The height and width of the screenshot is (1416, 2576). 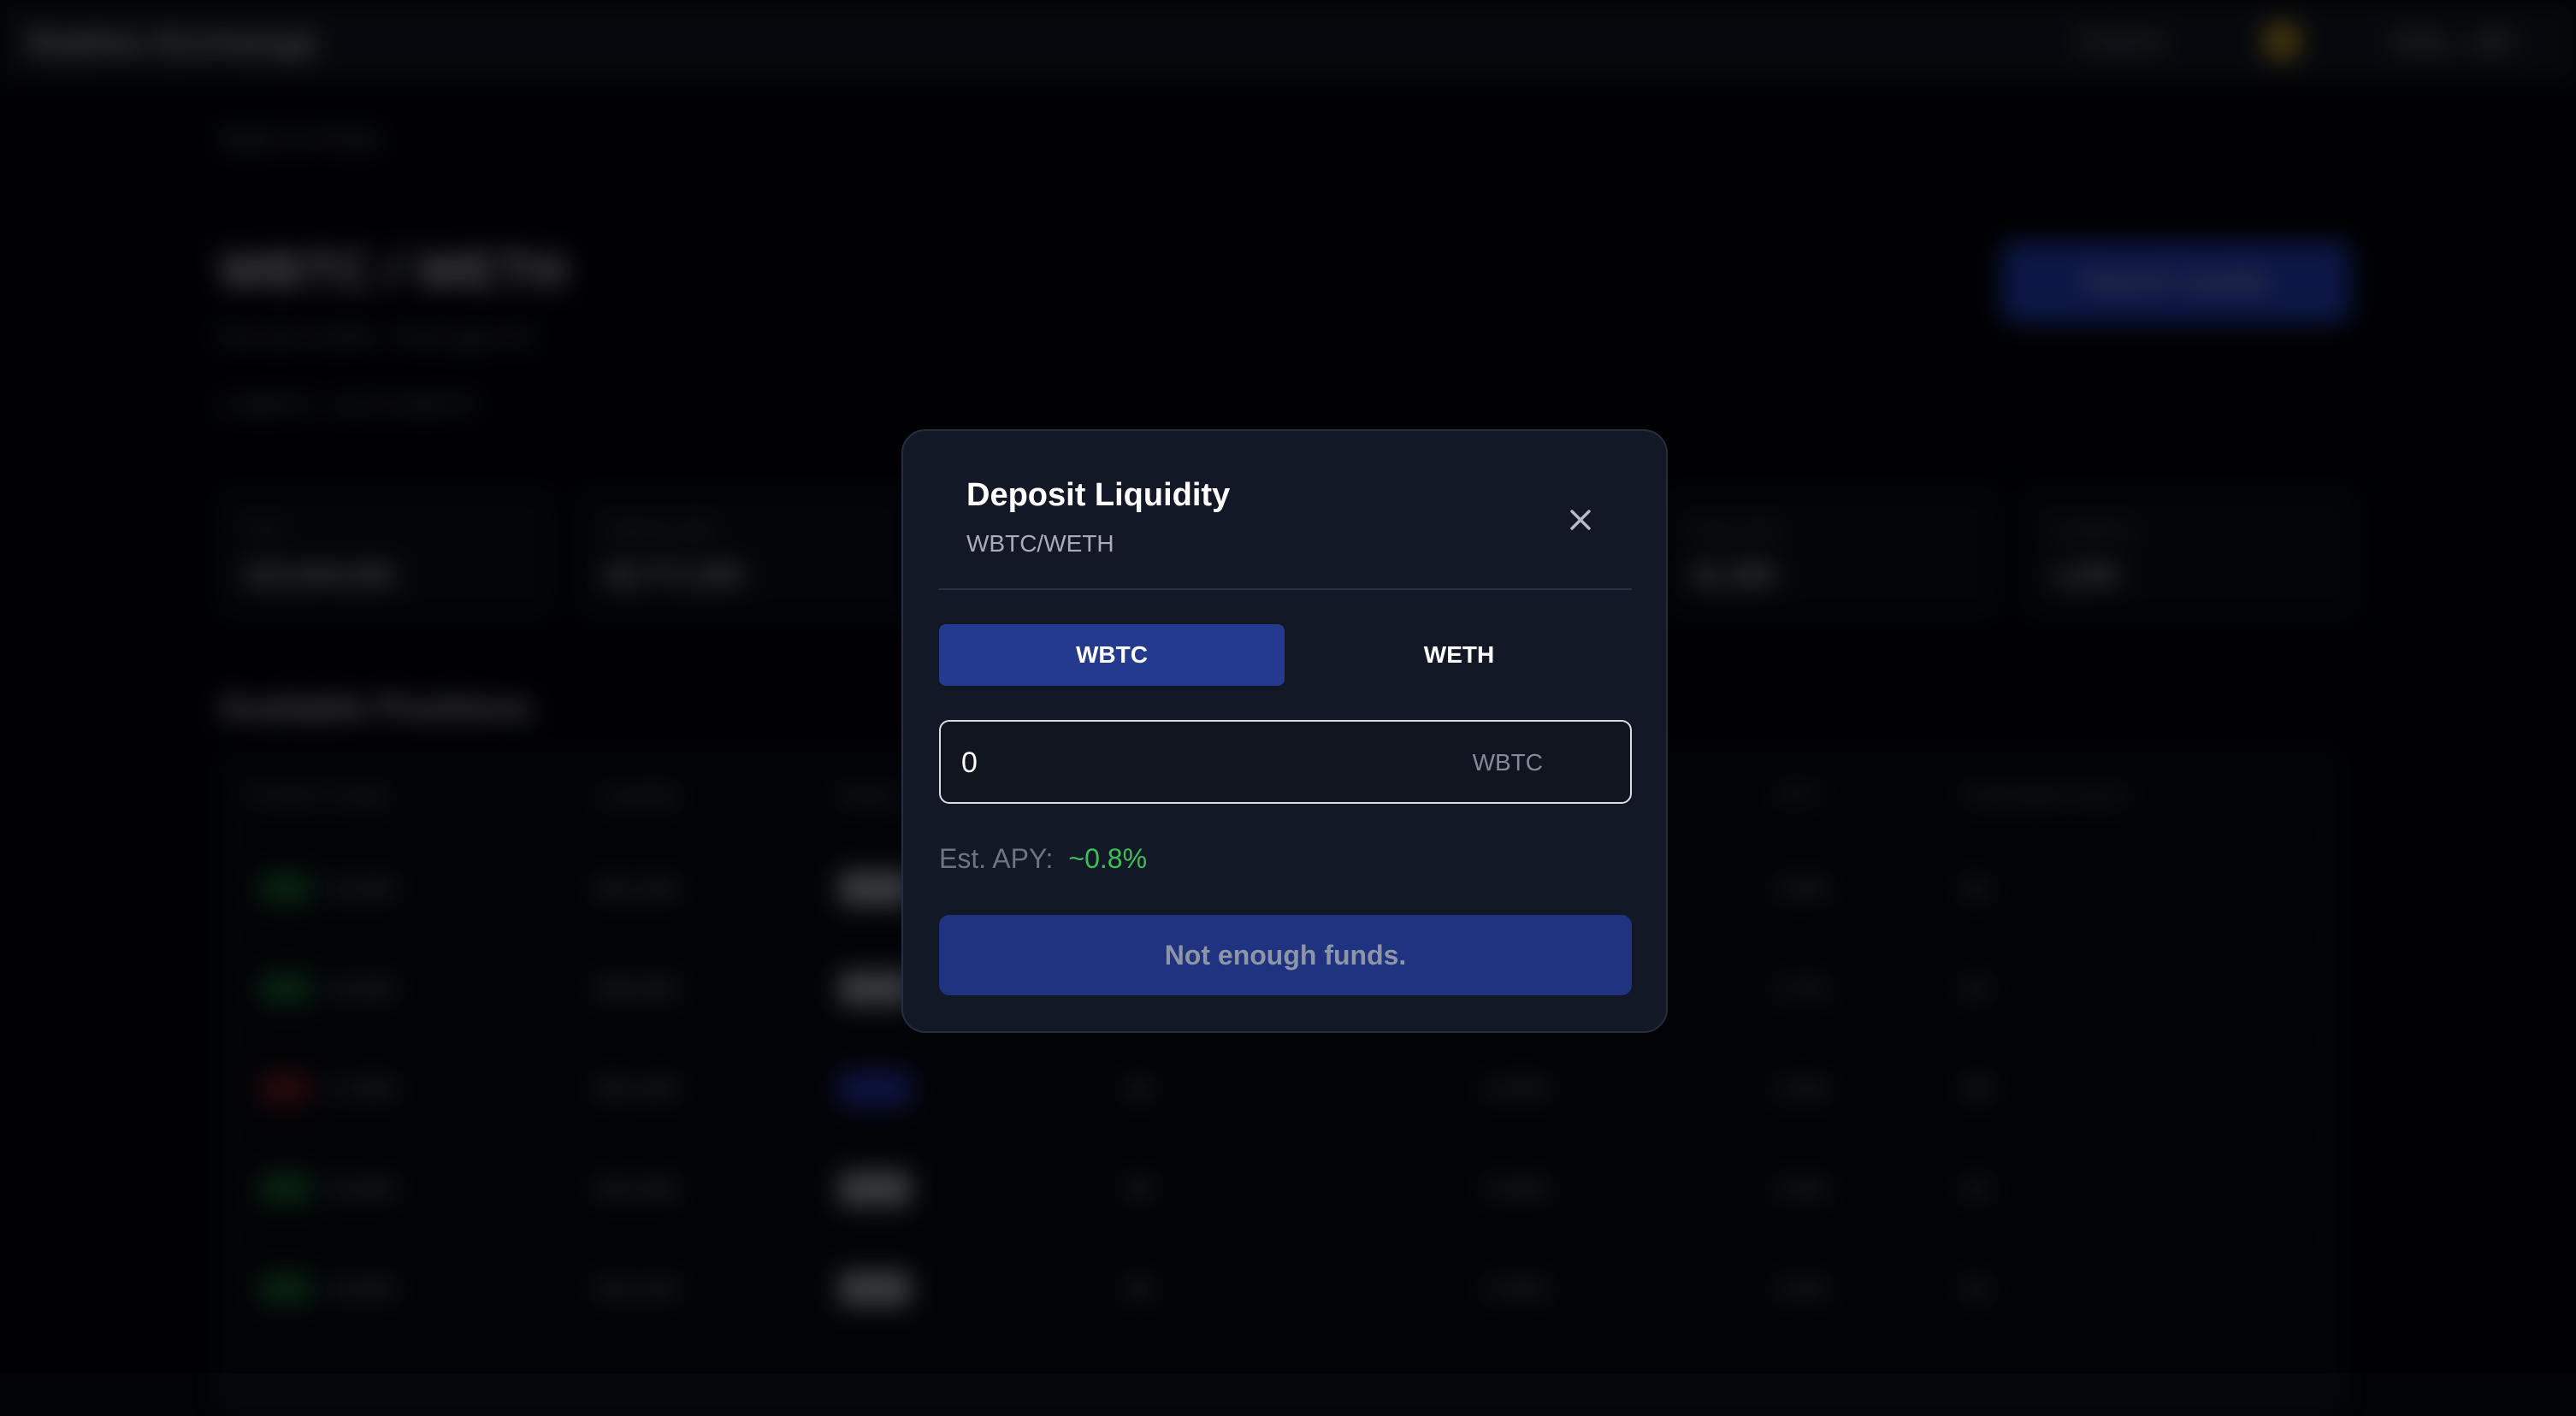 I want to click on token-tab-weth: WETH, so click(x=1459, y=655).